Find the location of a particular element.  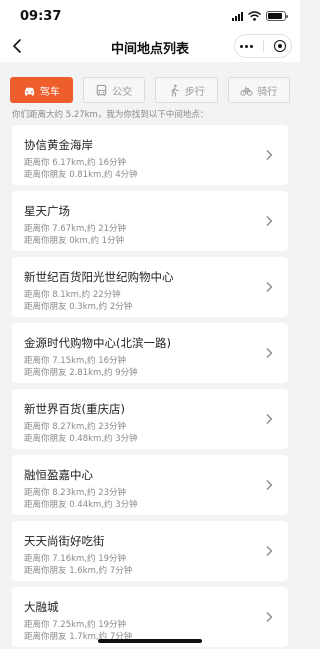

distance-from-friend: 距离你朋友 0km,约 1分钟 is located at coordinates (74, 241).